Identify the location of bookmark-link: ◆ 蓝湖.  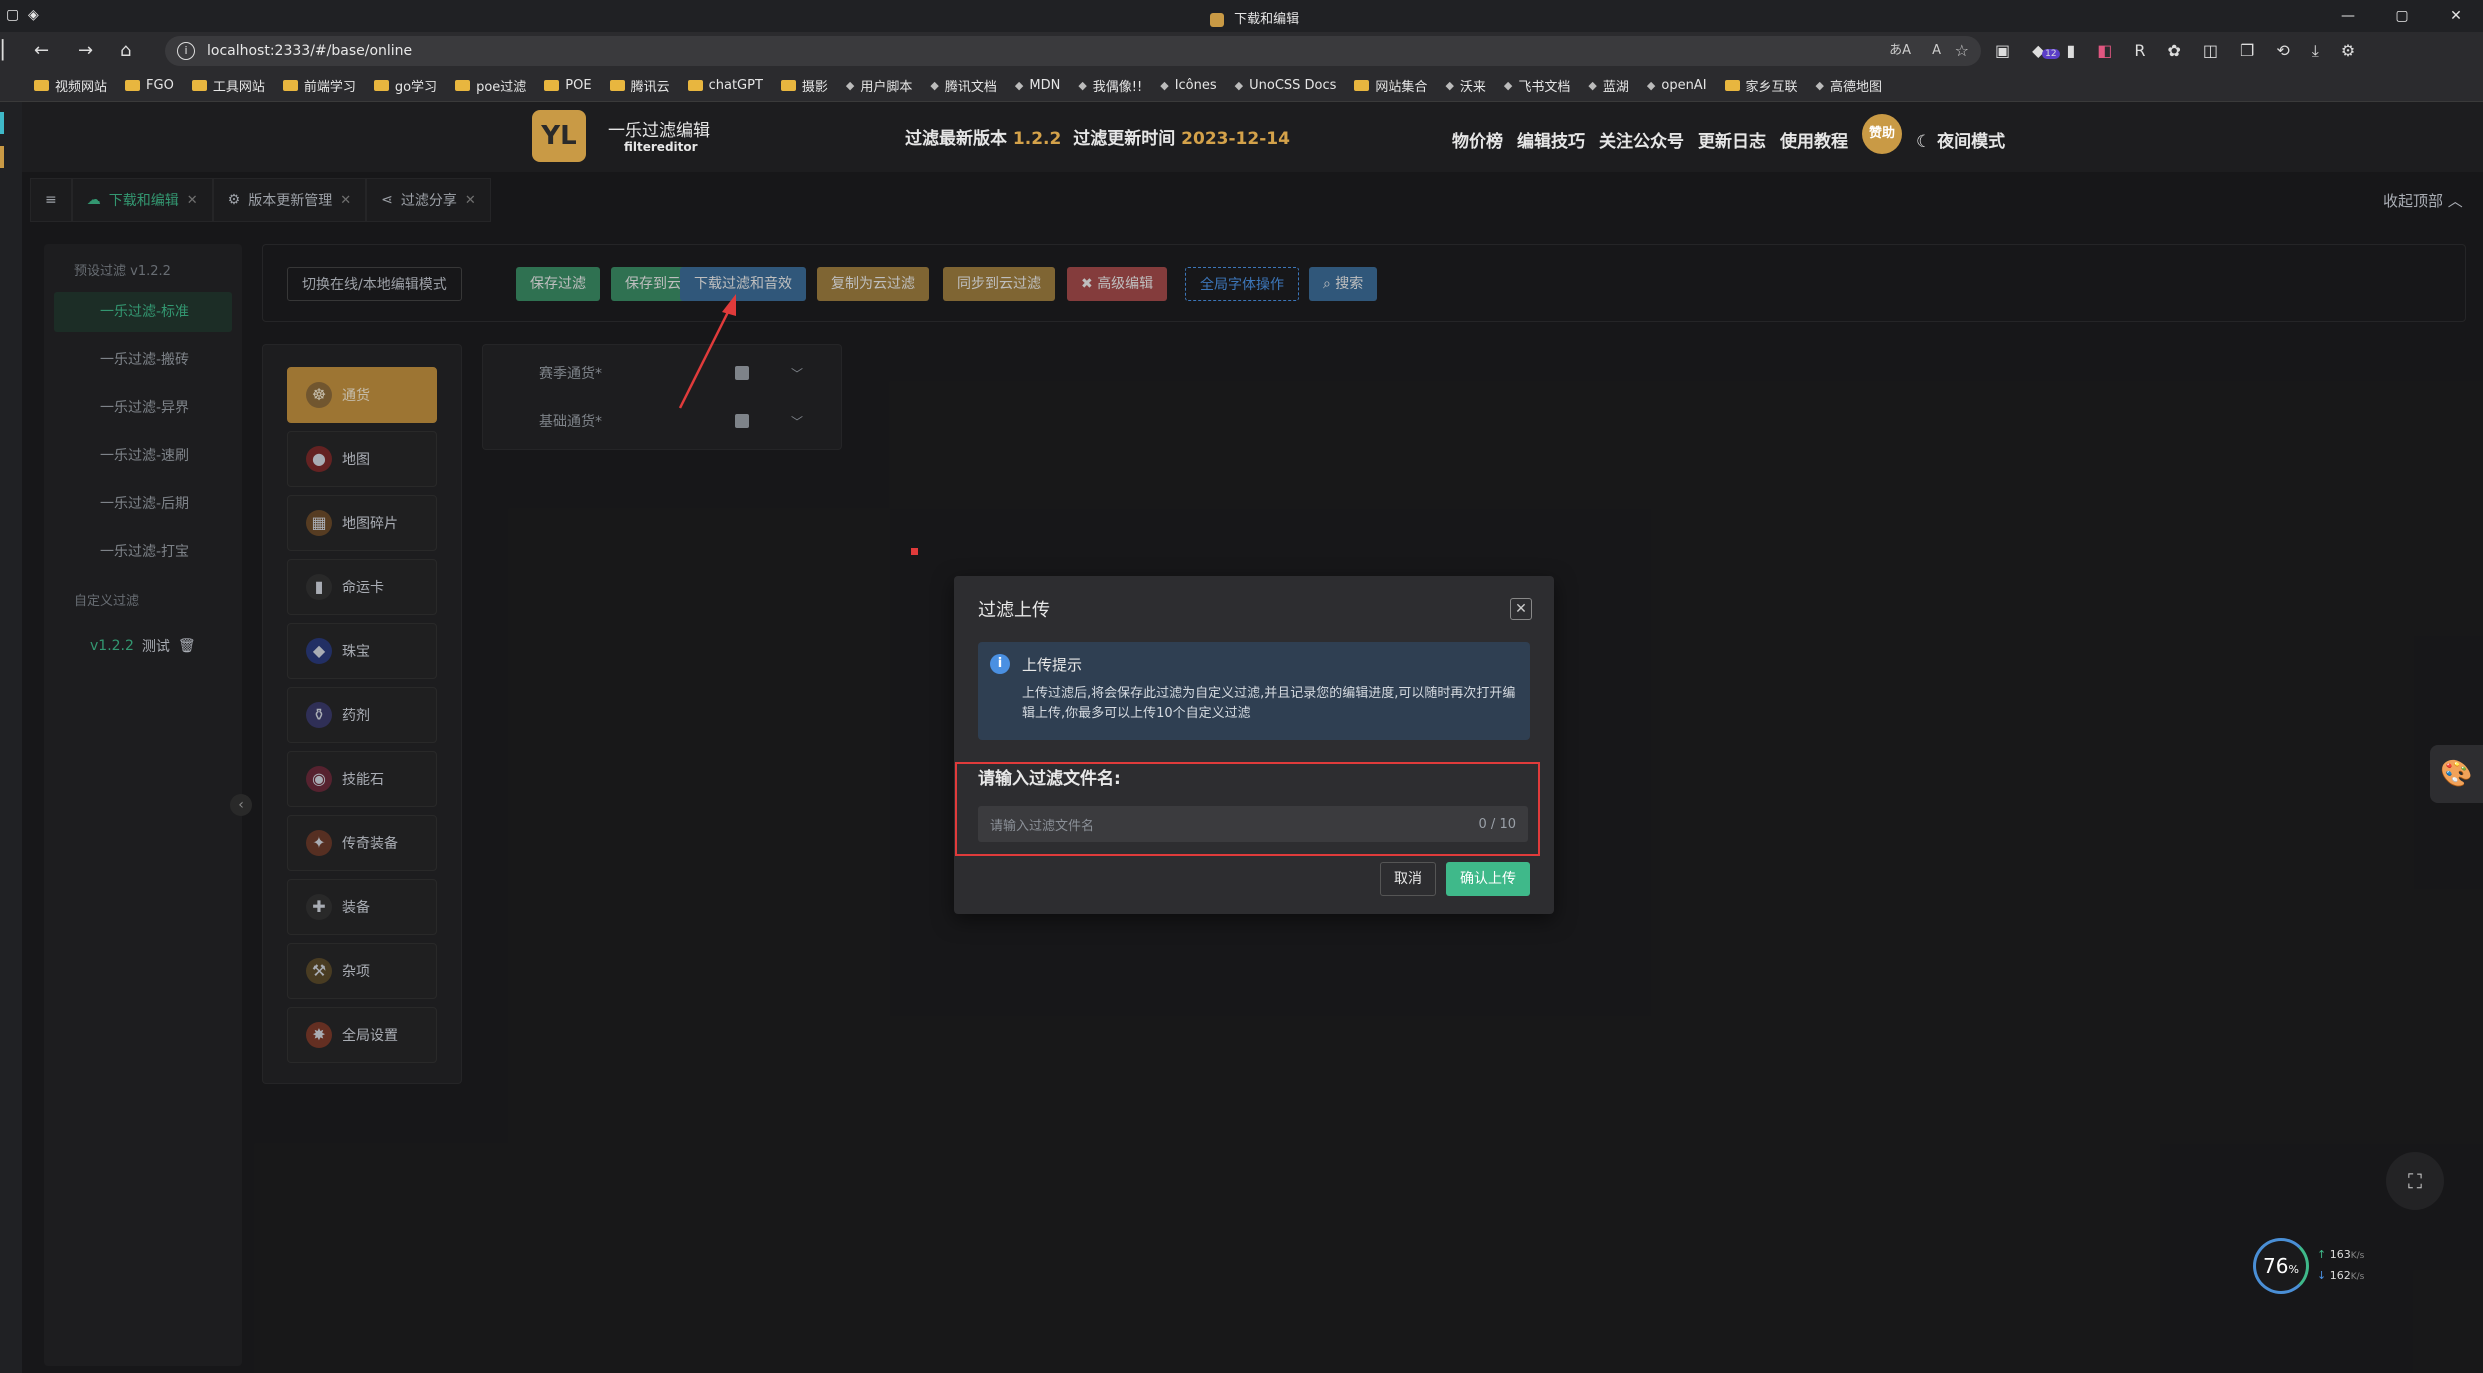
(1608, 85).